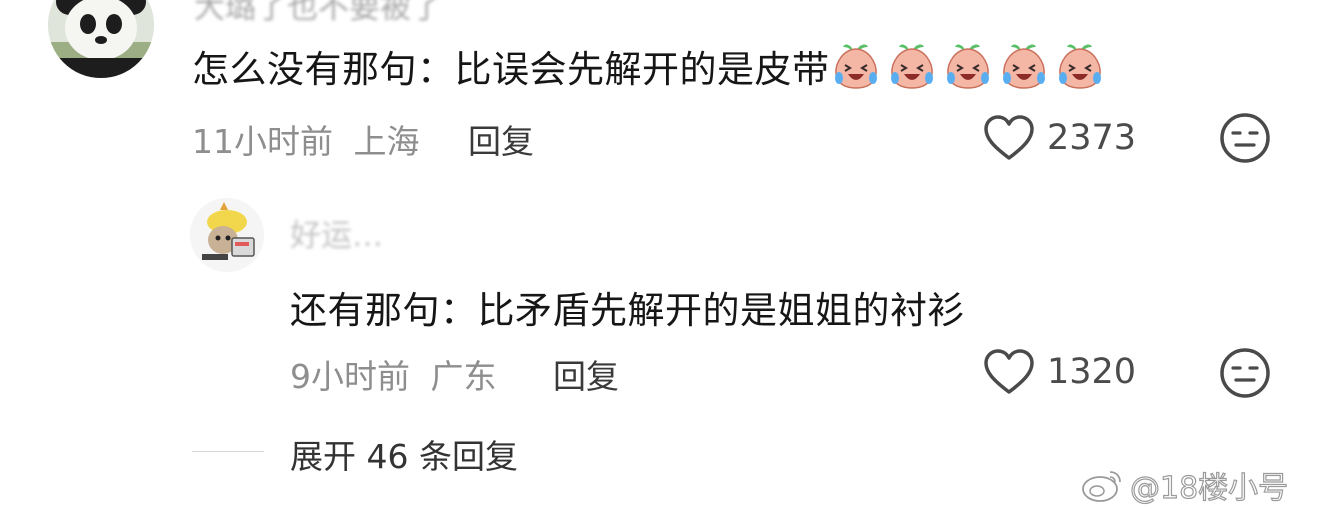 This screenshot has width=1320, height=515. What do you see at coordinates (627, 310) in the screenshot?
I see `reply-text: 还有那句：比矛盾先解开的是姐姐的衬衫` at bounding box center [627, 310].